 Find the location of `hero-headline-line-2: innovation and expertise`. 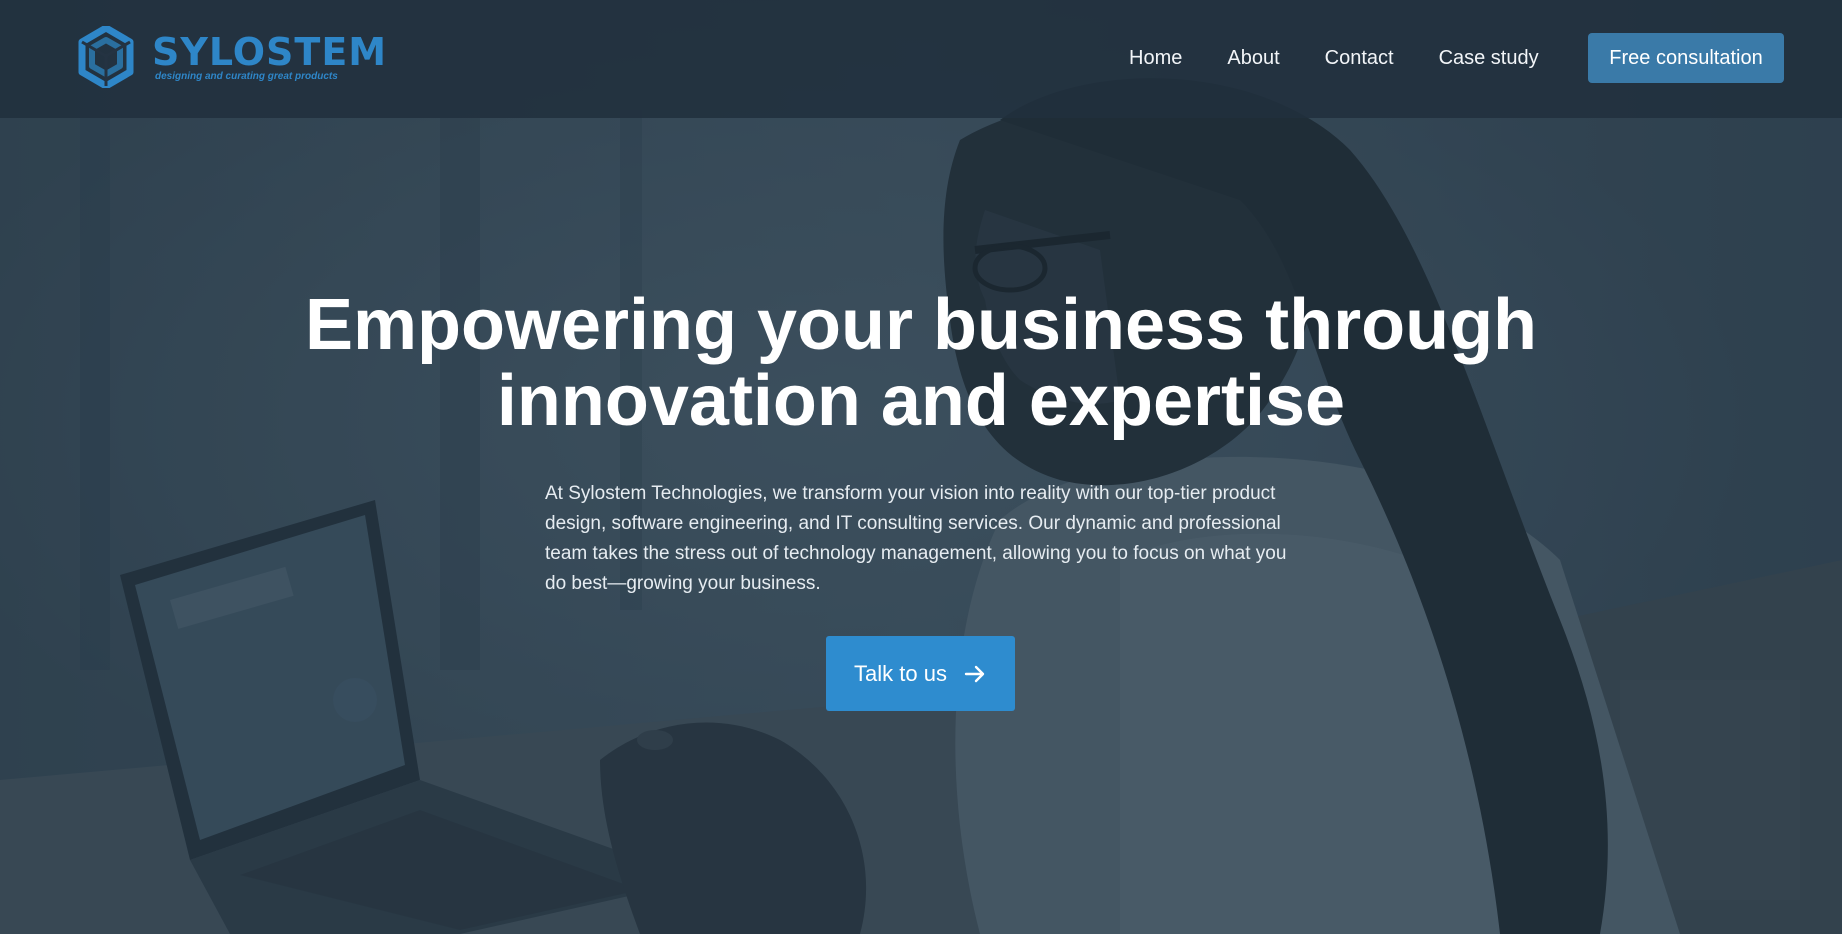

hero-headline-line-2: innovation and expertise is located at coordinates (921, 401).